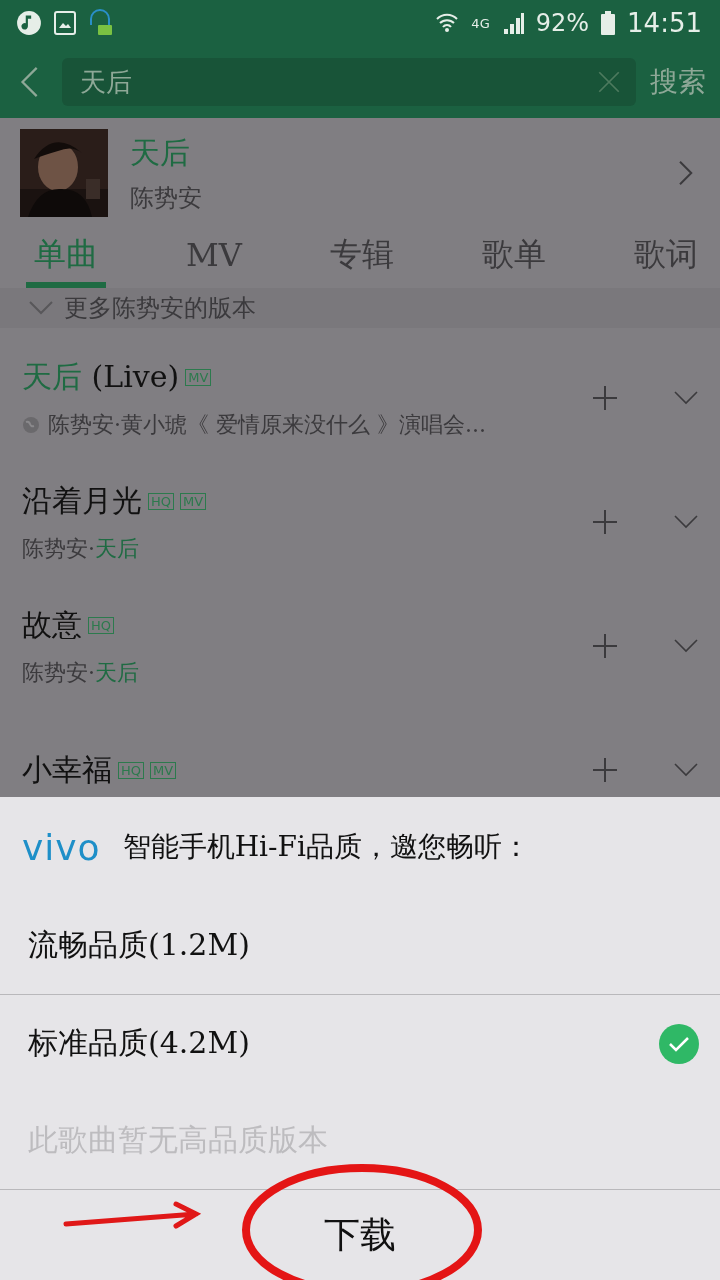  What do you see at coordinates (160, 152) in the screenshot?
I see `artist-title: 天后` at bounding box center [160, 152].